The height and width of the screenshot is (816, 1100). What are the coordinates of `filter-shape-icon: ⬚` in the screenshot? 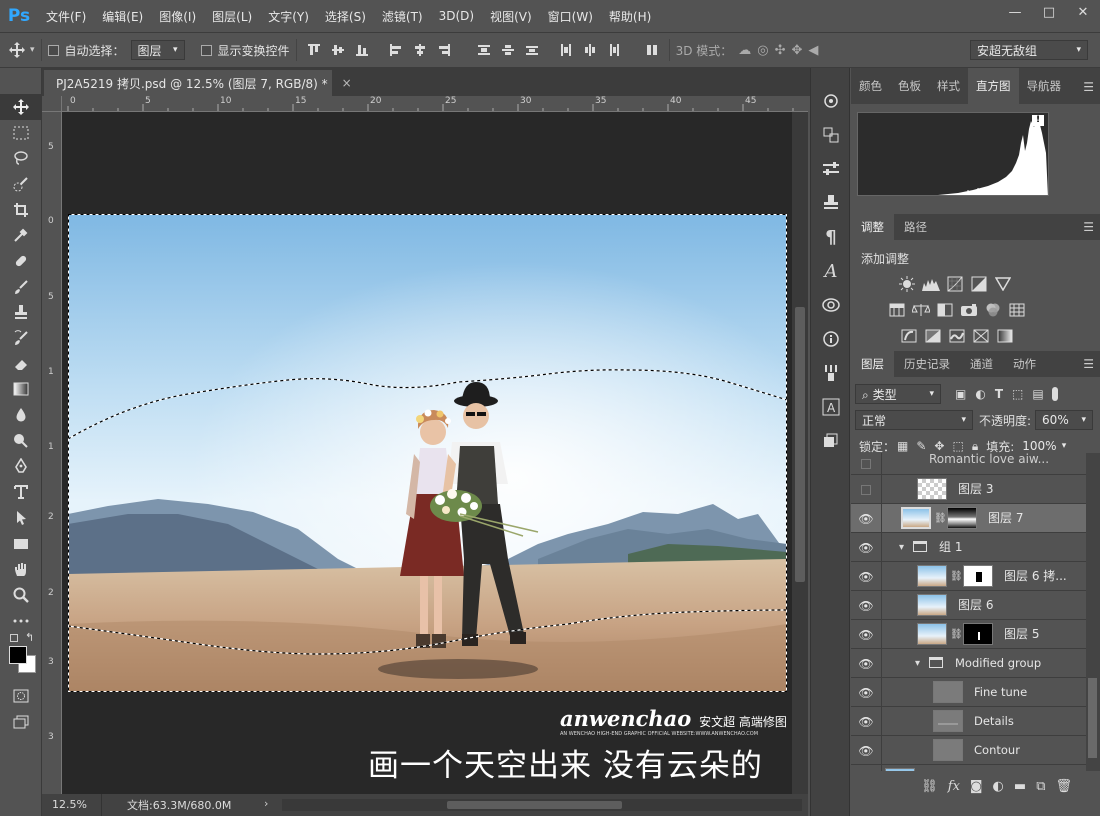 It's located at (1017, 394).